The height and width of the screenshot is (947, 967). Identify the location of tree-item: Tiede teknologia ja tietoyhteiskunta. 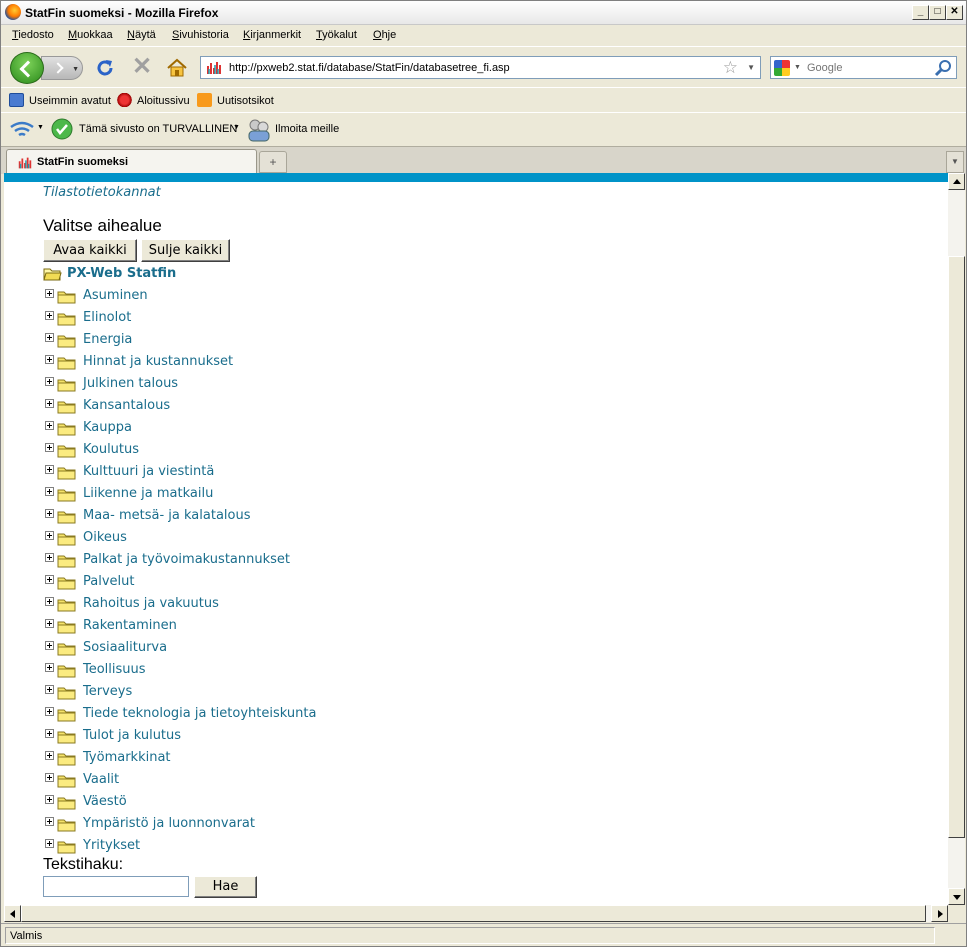
(243, 715).